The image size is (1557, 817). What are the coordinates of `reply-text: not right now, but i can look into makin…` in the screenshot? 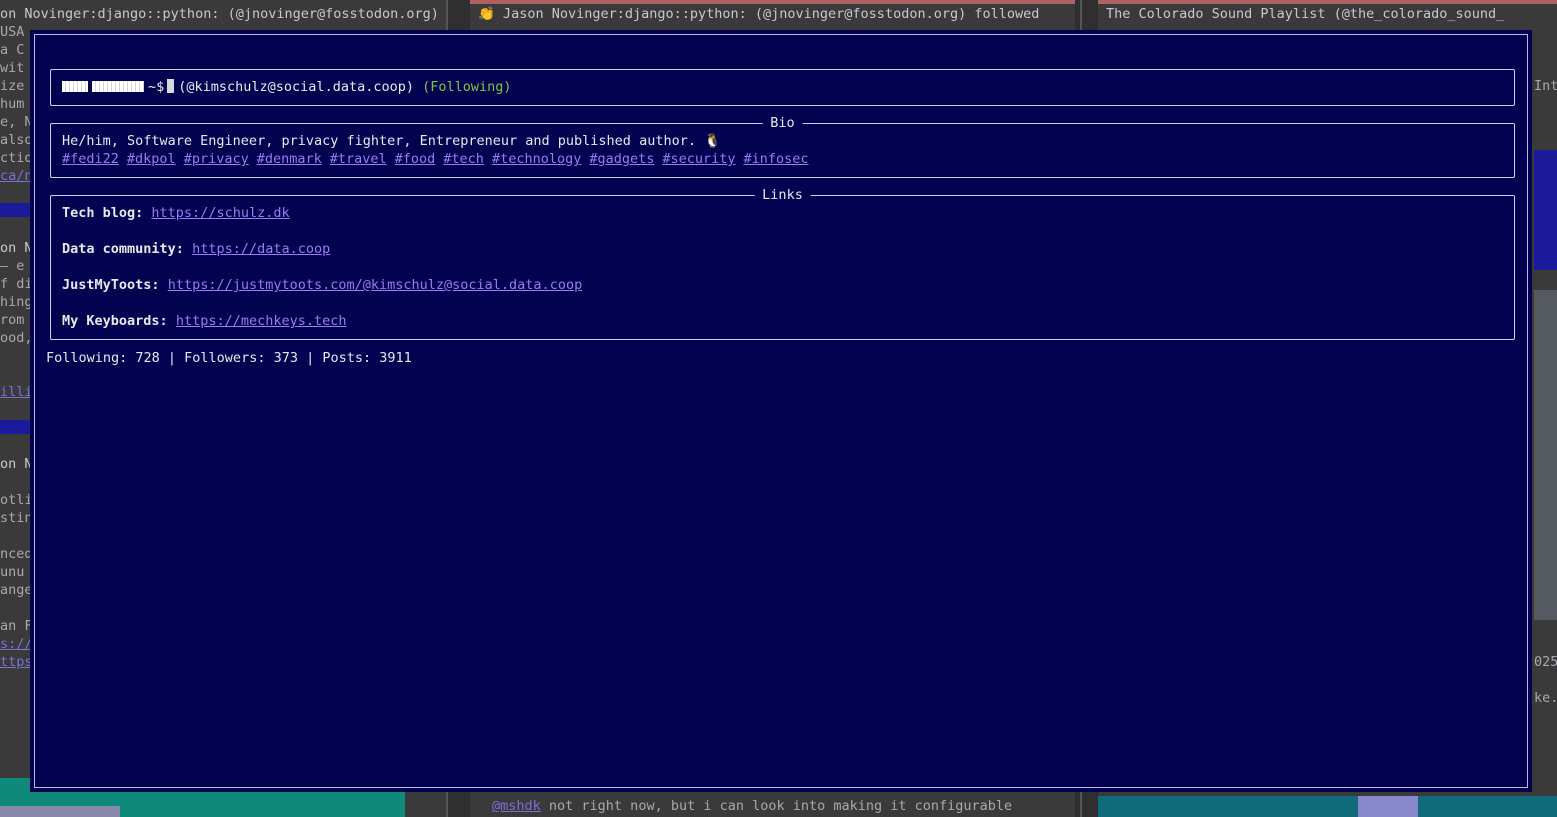 It's located at (776, 806).